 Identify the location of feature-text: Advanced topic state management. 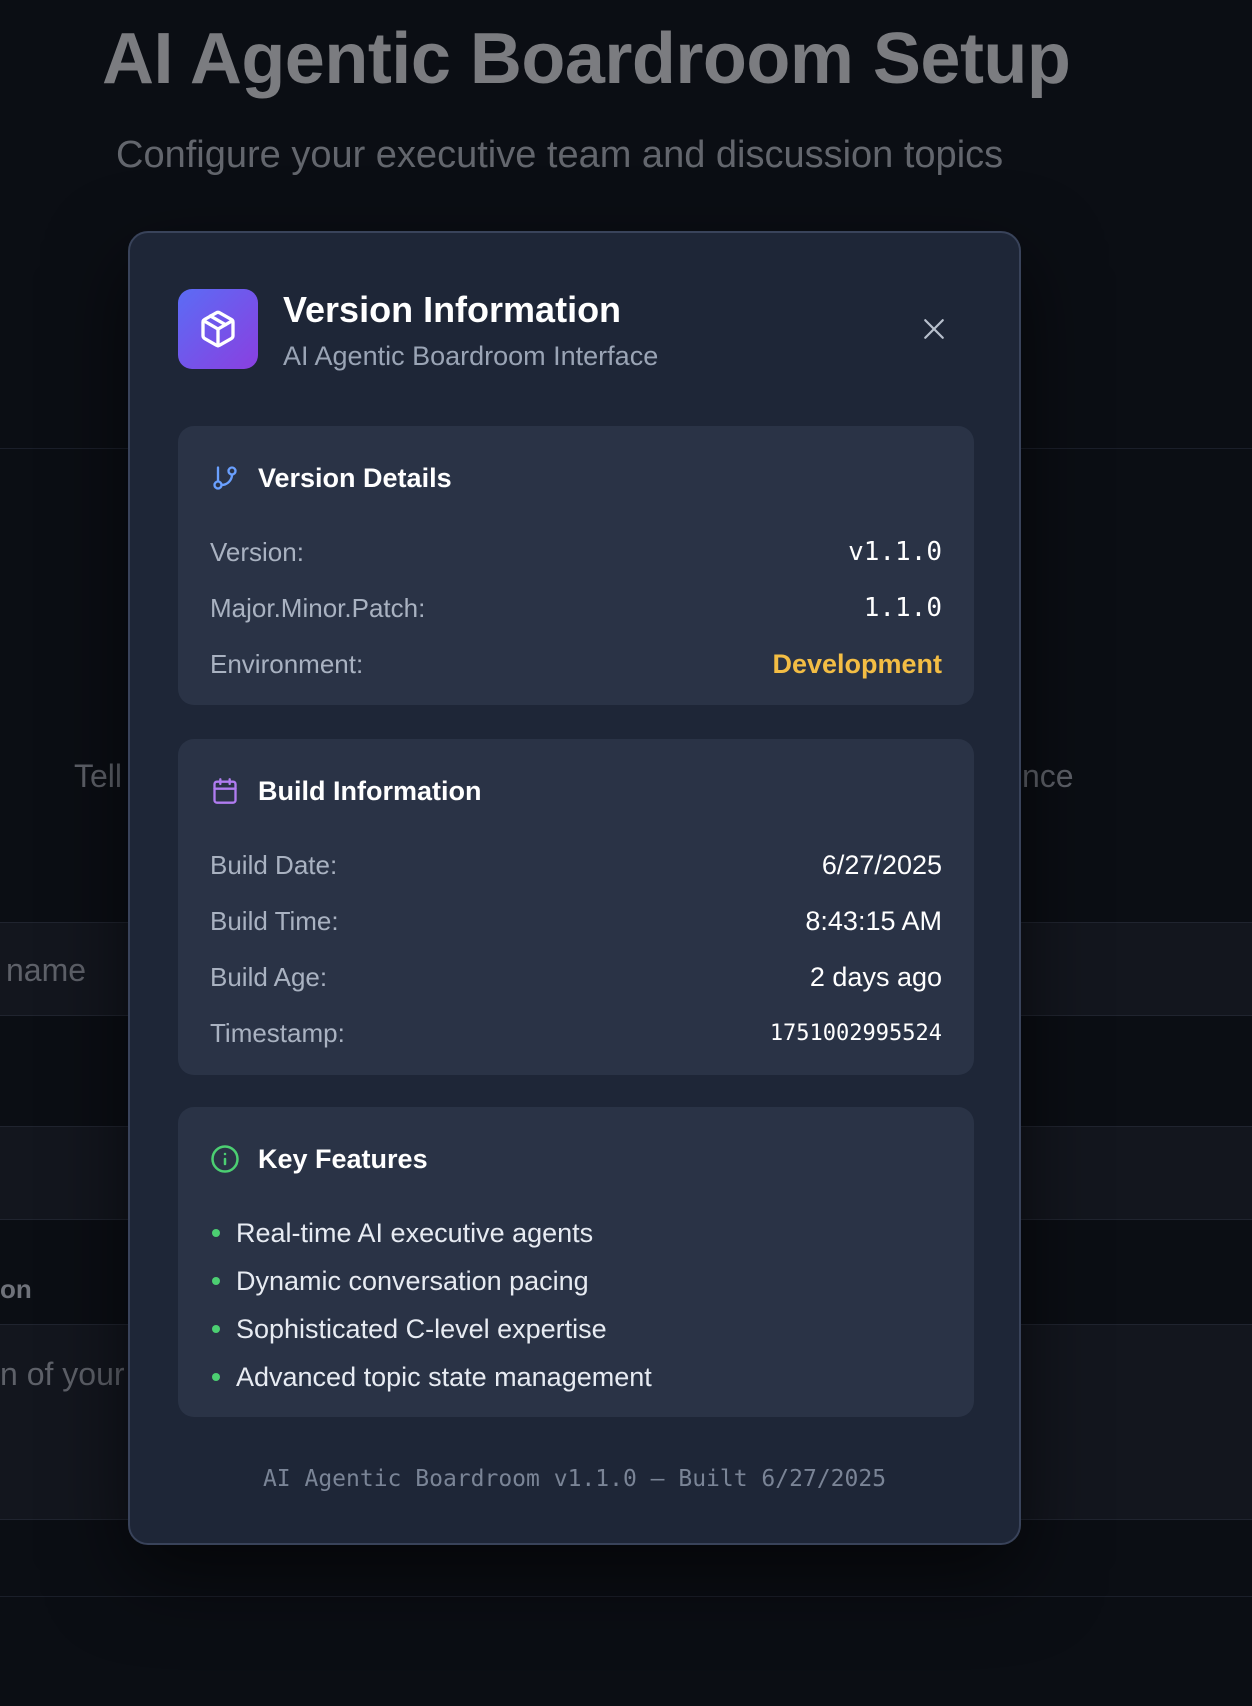
(444, 1376).